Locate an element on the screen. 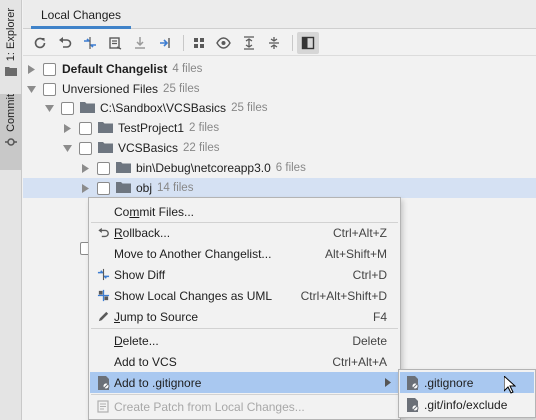  tab-local-changes: Local Changes is located at coordinates (81, 16).